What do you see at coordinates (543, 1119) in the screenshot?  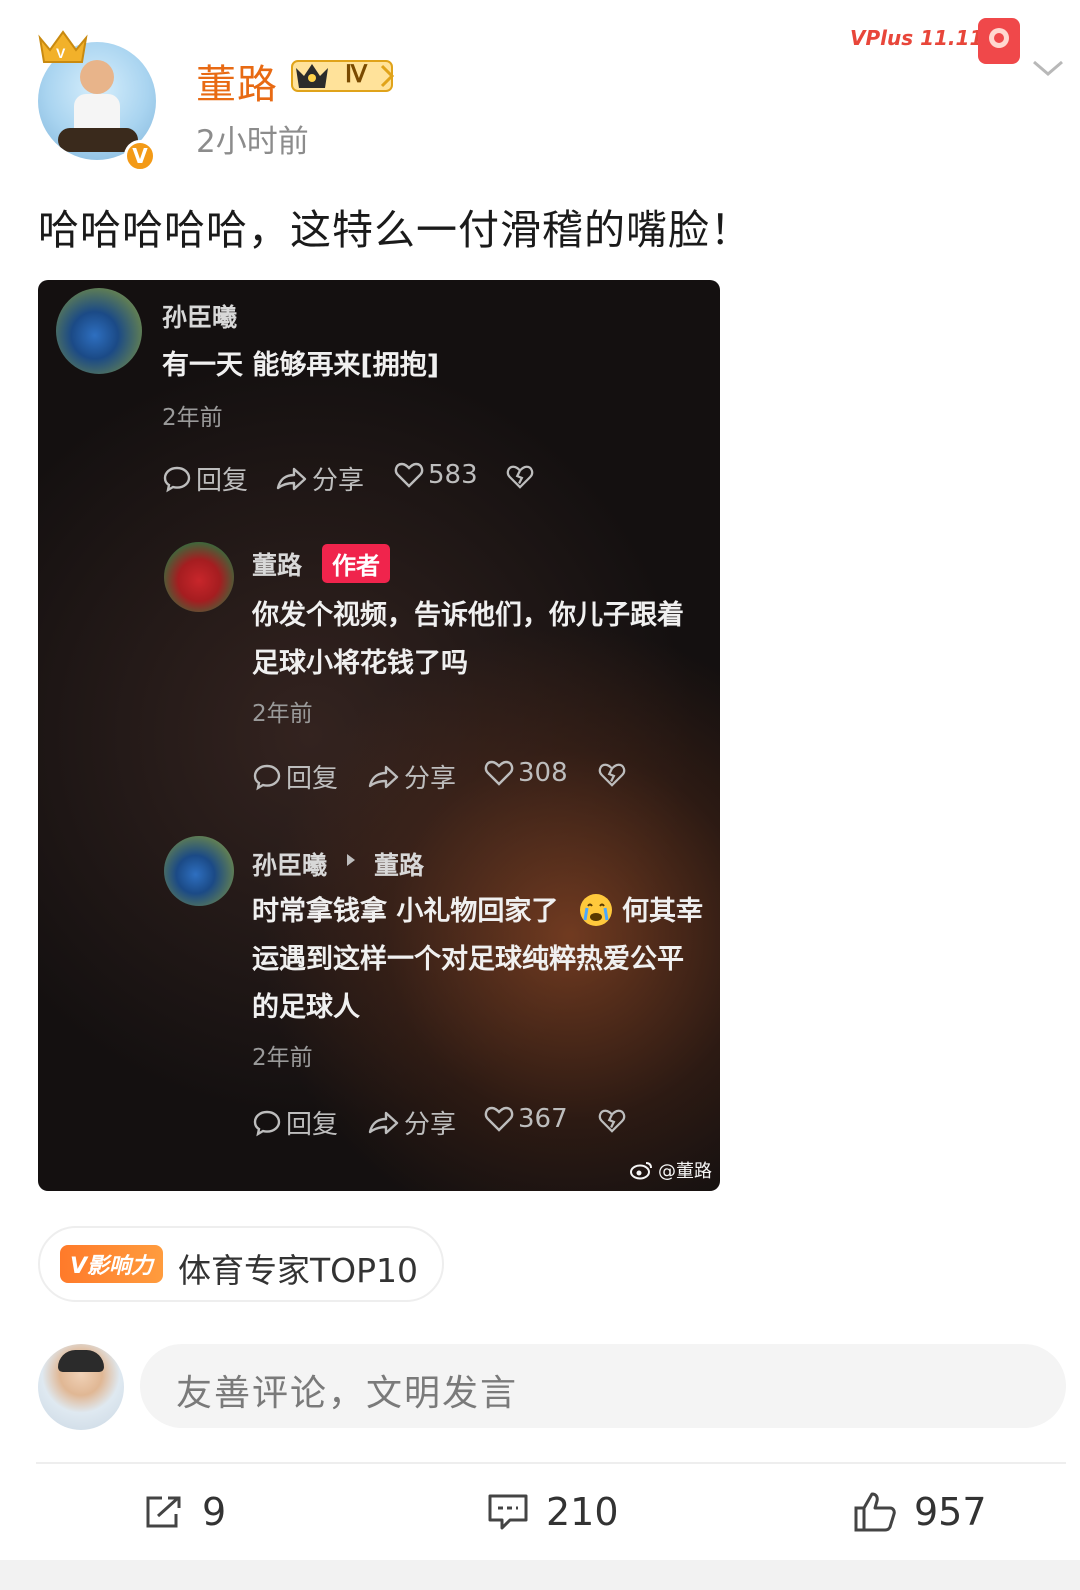 I see `like-count: 367` at bounding box center [543, 1119].